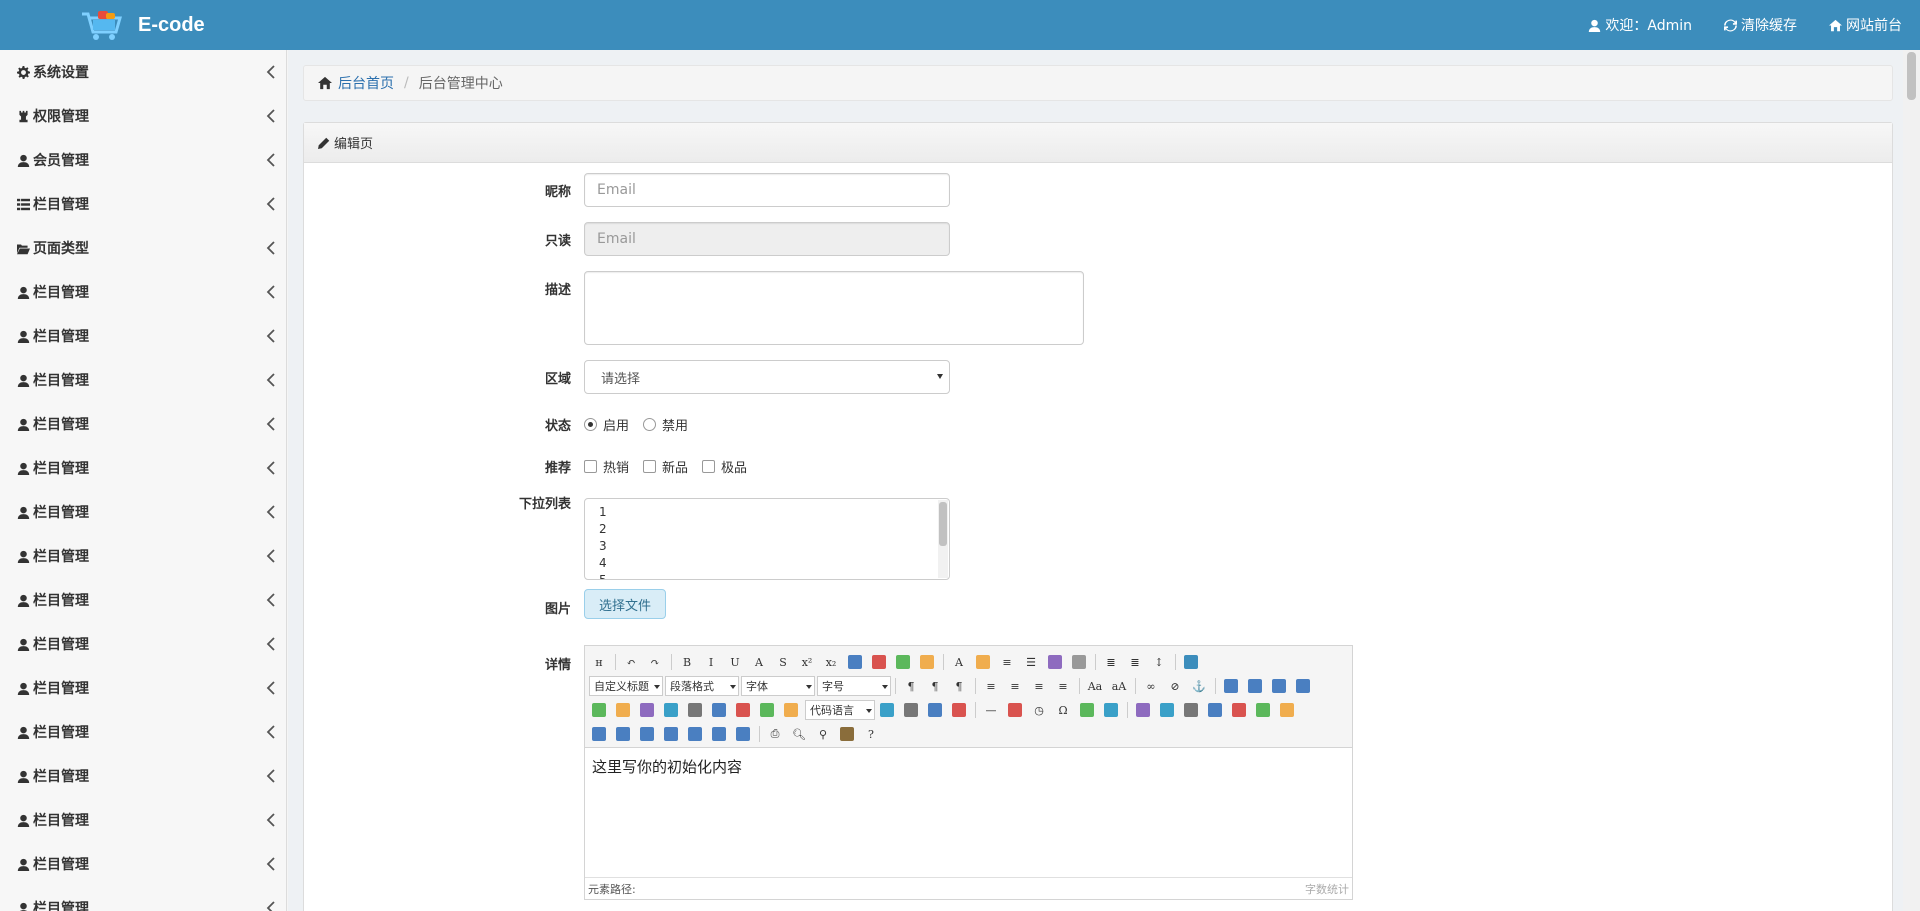 The height and width of the screenshot is (911, 1920). Describe the element at coordinates (1911, 480) in the screenshot. I see `page-scrollbar` at that location.